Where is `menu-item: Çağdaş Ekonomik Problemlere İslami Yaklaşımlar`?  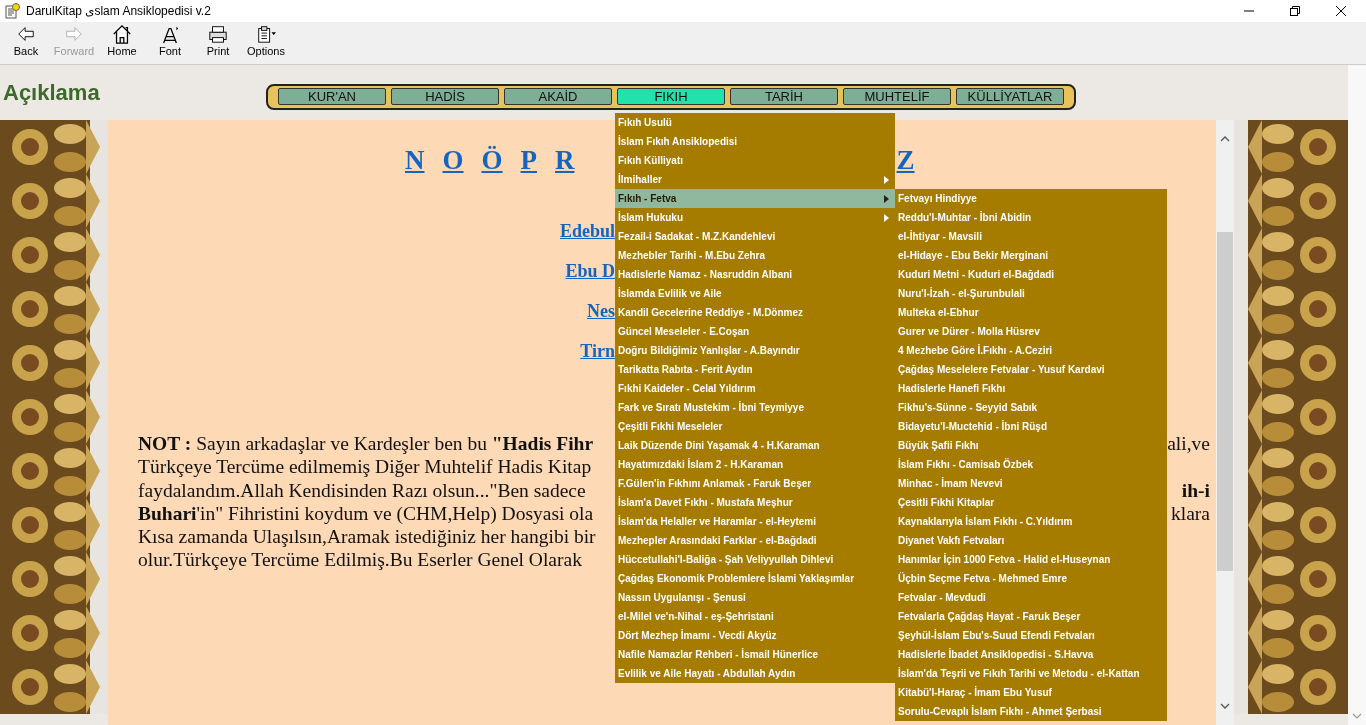
menu-item: Çağdaş Ekonomik Problemlere İslami Yaklaşımlar is located at coordinates (755, 578).